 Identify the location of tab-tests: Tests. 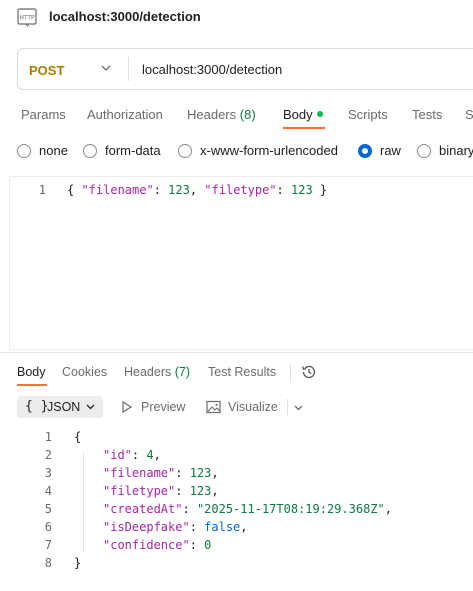
(427, 114).